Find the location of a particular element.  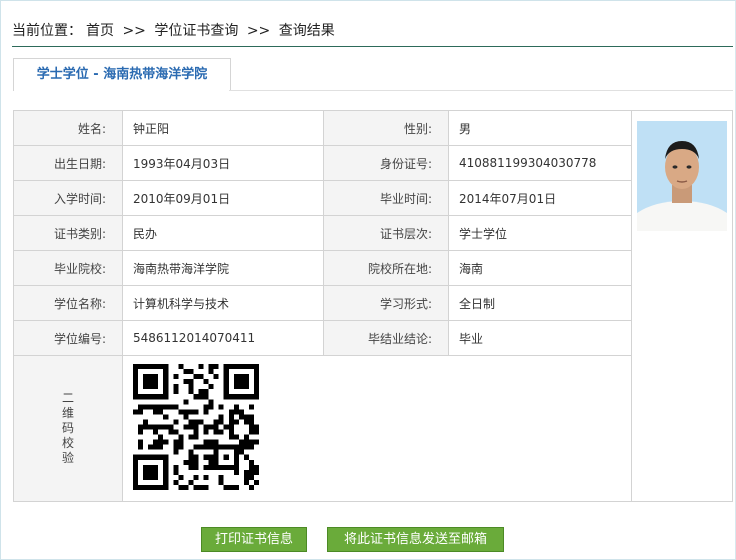

photo-cell is located at coordinates (682, 306).